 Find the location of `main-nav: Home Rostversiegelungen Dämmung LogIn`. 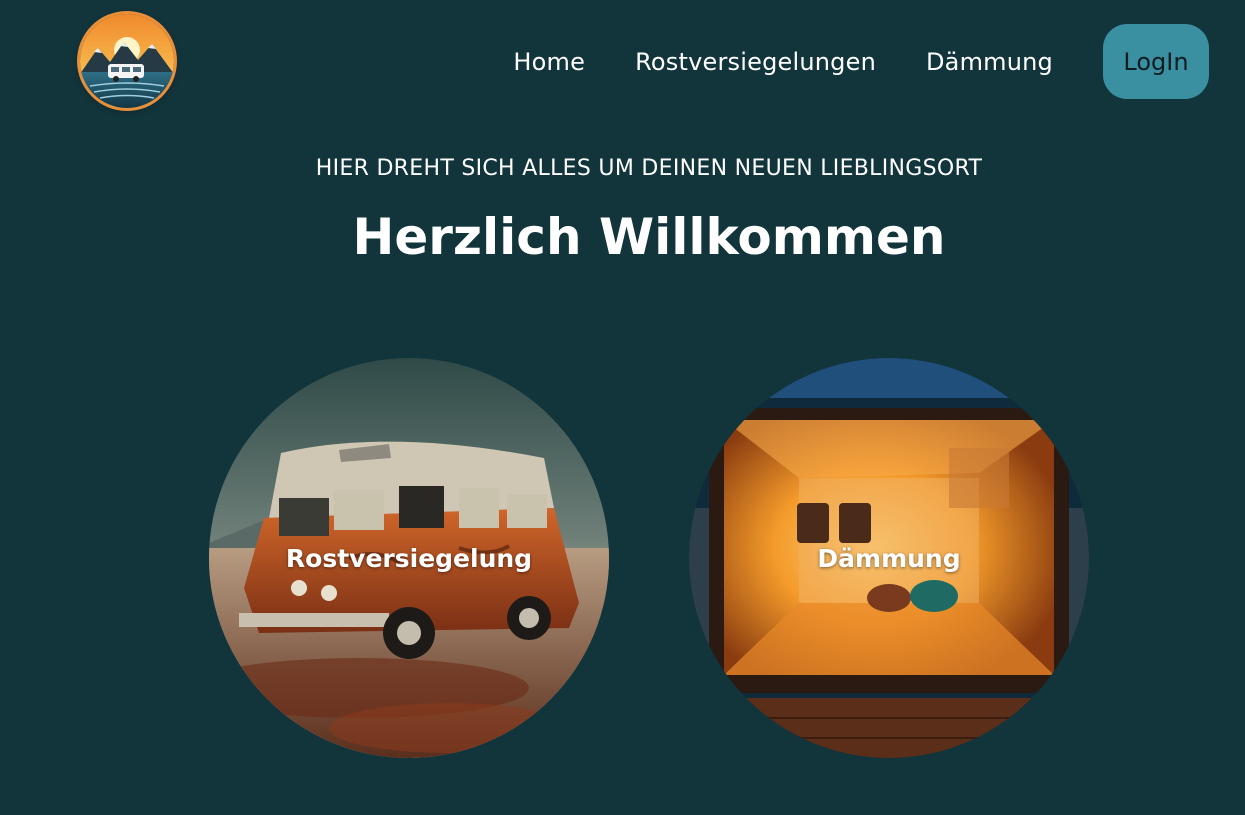

main-nav: Home Rostversiegelungen Dämmung LogIn is located at coordinates (861, 61).